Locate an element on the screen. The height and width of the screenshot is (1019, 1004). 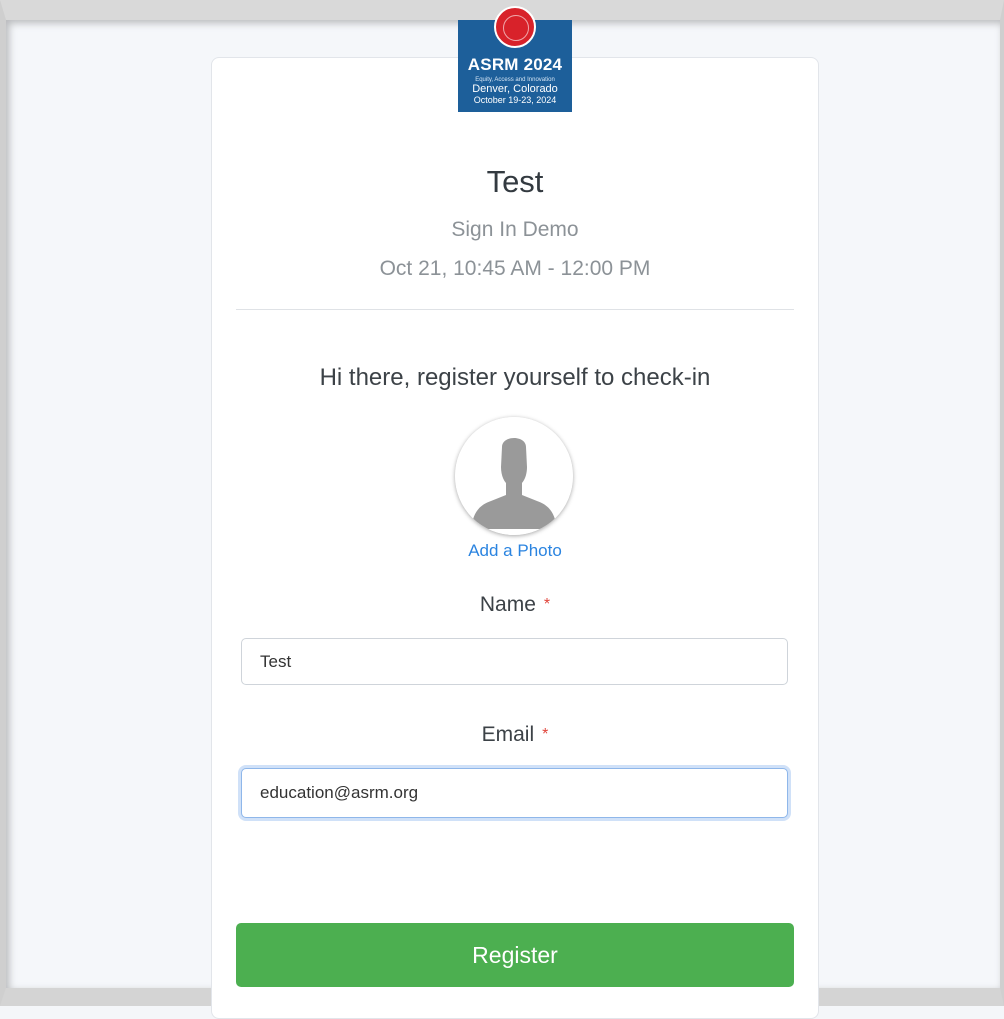
email-label: Email * is located at coordinates (515, 735).